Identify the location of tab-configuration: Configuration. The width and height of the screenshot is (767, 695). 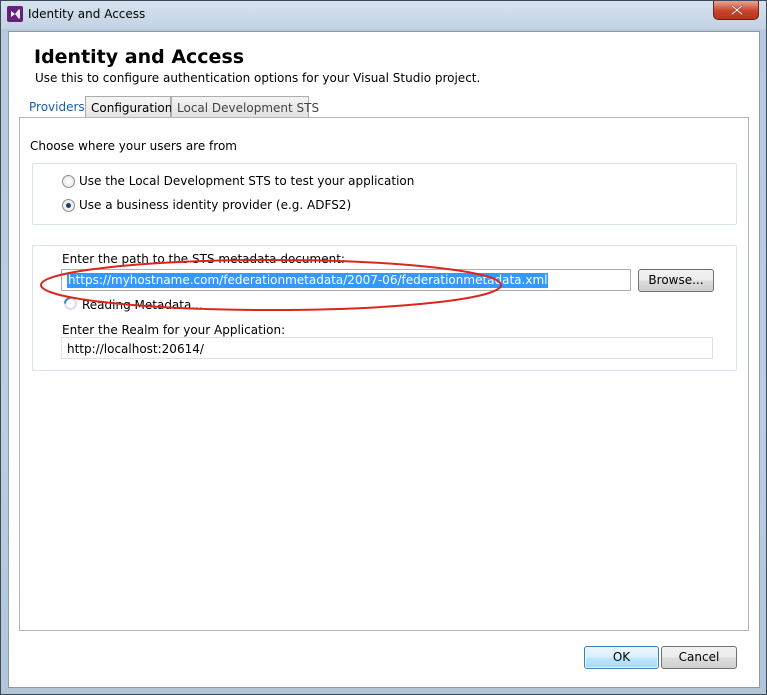
(128, 106).